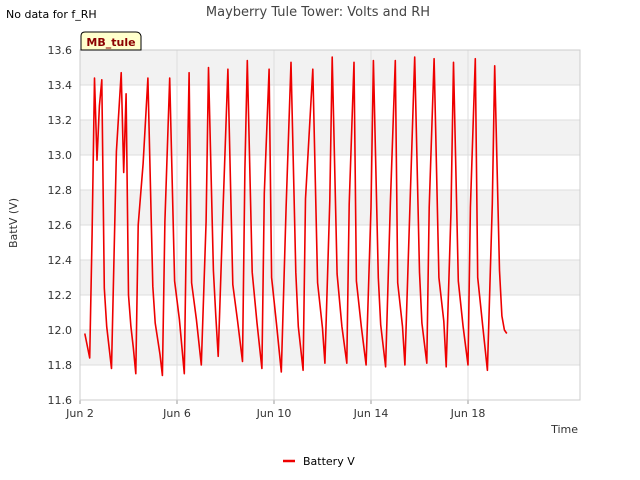  I want to click on y-tick-label: 11.6, so click(60, 400).